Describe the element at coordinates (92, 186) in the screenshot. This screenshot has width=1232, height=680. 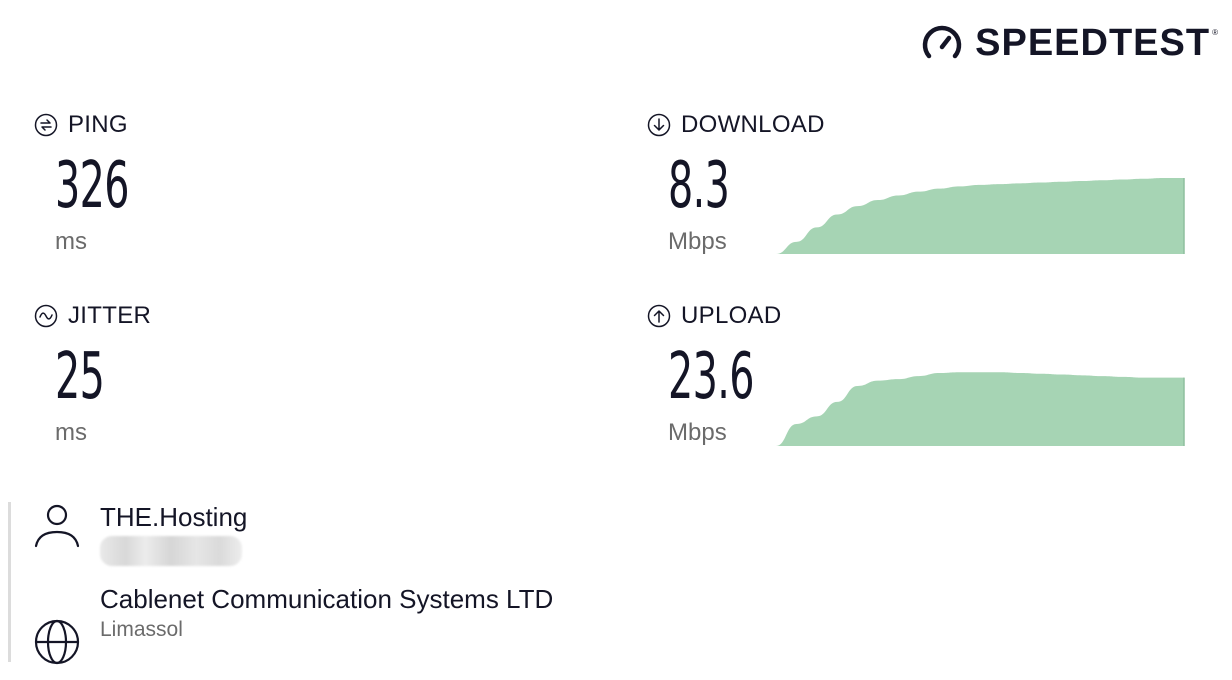
I see `ping-value: 326` at that location.